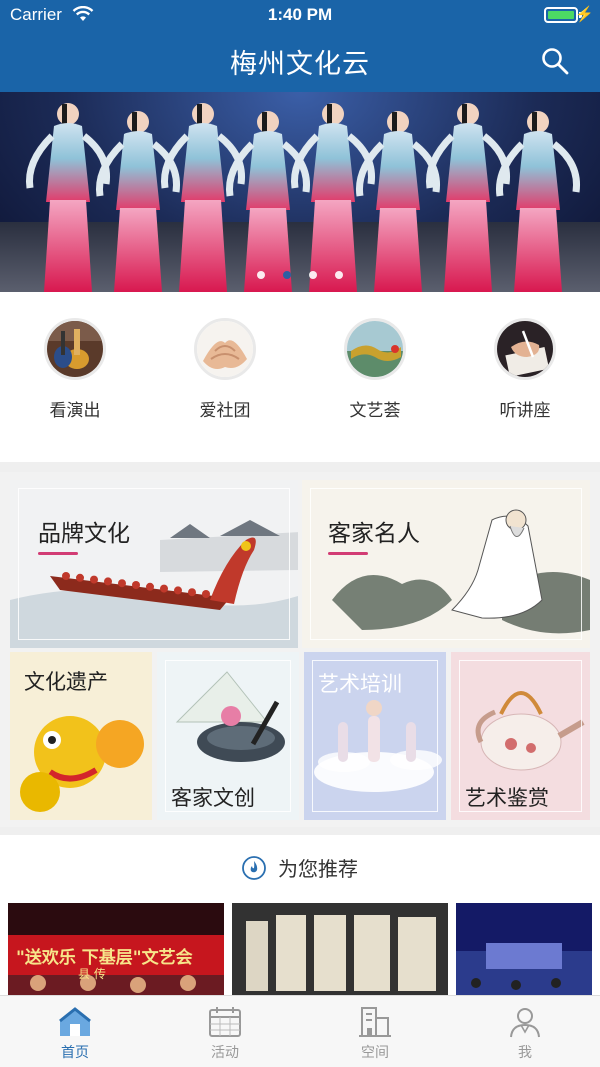 The width and height of the screenshot is (600, 1067). What do you see at coordinates (116, 950) in the screenshot?
I see `recommend-card: "送欢乐 下基层"文艺会 县 传` at bounding box center [116, 950].